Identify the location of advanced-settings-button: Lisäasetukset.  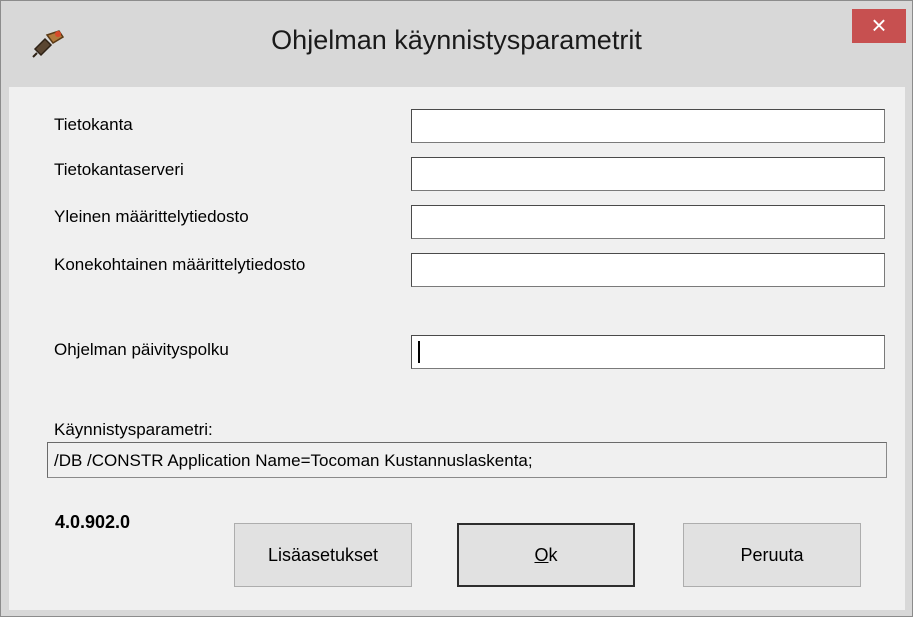
(323, 555).